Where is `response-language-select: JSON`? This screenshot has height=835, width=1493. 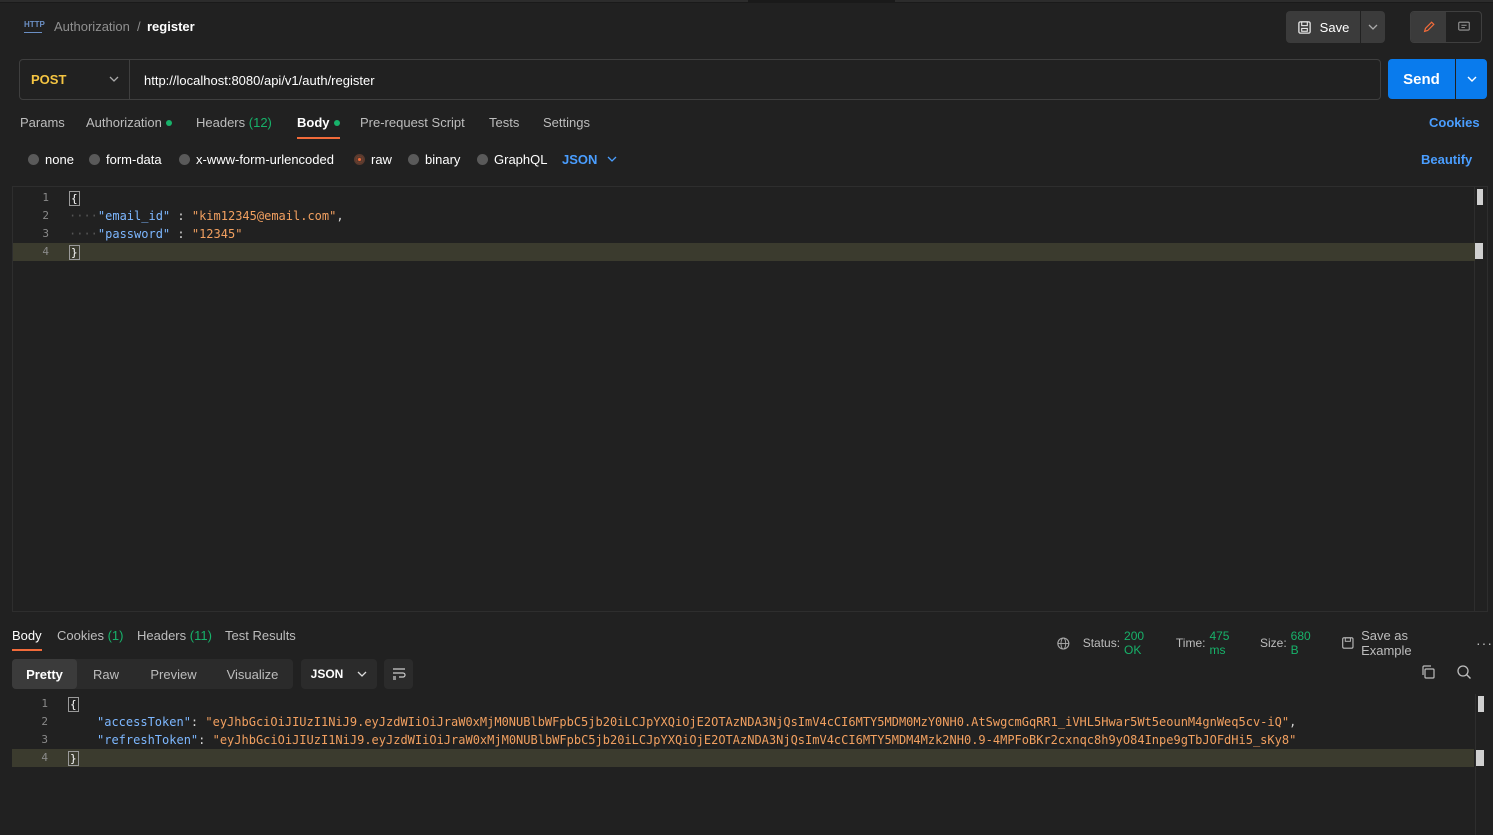 response-language-select: JSON is located at coordinates (339, 674).